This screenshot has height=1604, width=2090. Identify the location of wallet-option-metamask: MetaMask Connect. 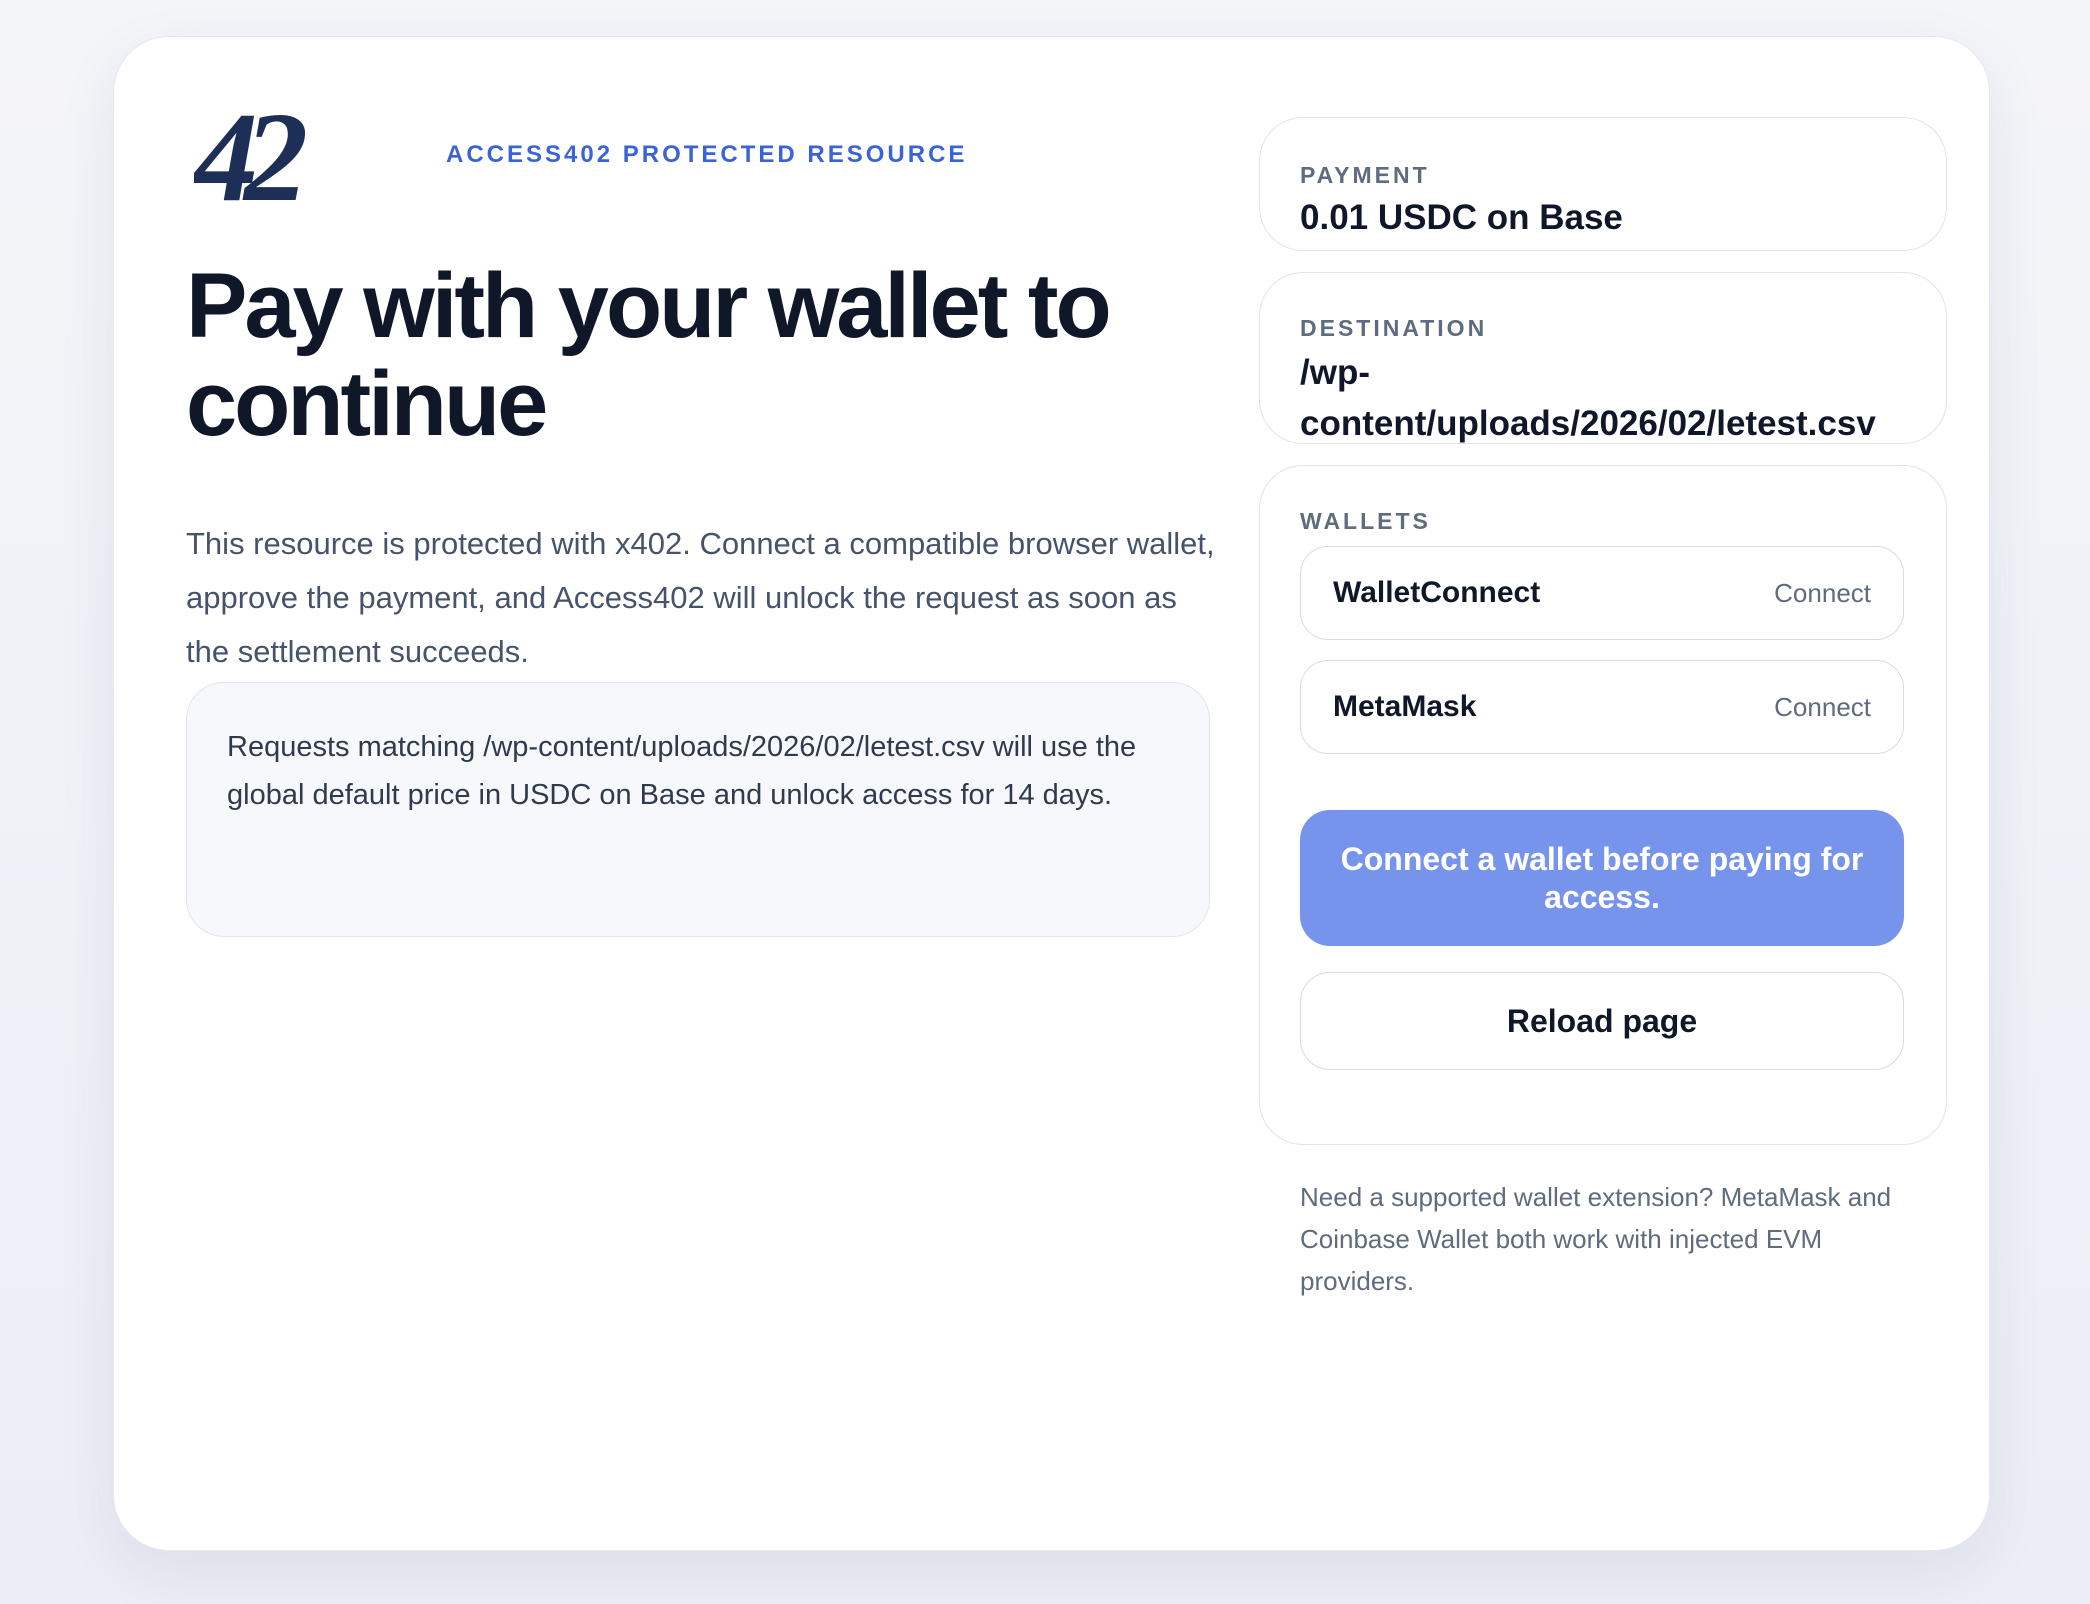
(1602, 707).